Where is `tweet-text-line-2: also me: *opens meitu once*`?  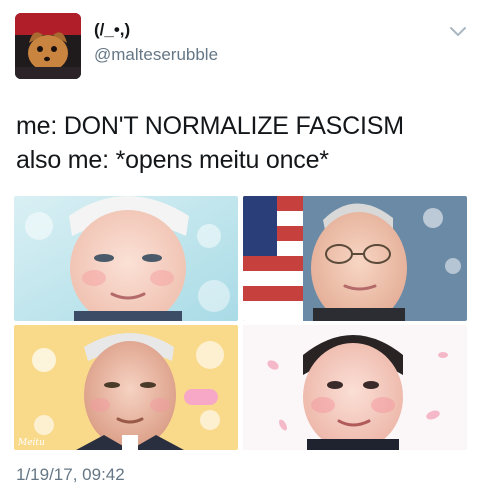 tweet-text-line-2: also me: *opens meitu once* is located at coordinates (172, 160).